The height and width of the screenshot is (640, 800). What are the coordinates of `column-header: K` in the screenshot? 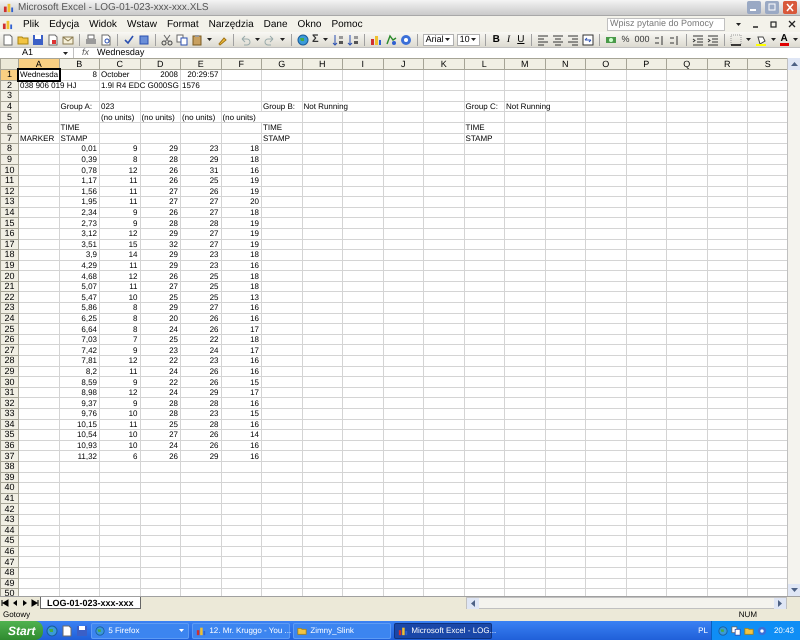 It's located at (444, 64).